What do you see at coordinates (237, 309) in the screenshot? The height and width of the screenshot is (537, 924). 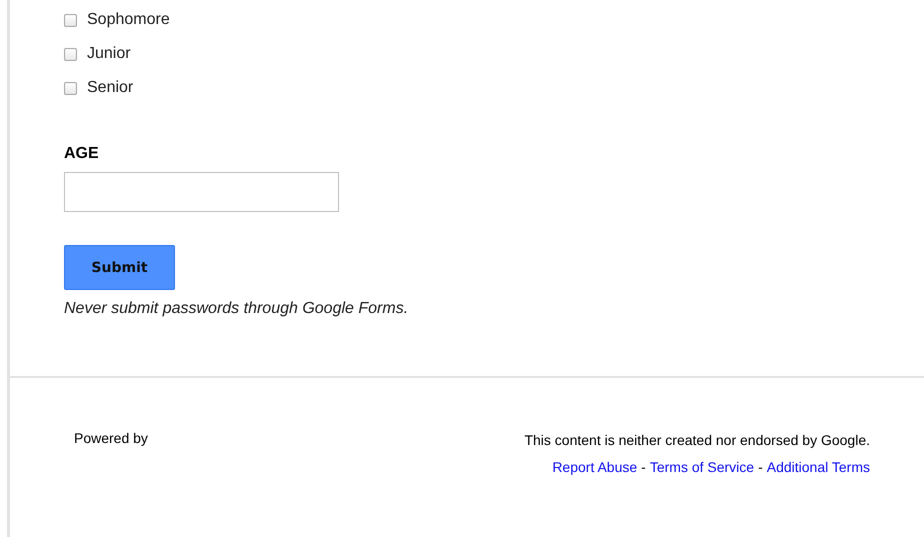 I see `password-warning: Never submit passwords through Google Forms.` at bounding box center [237, 309].